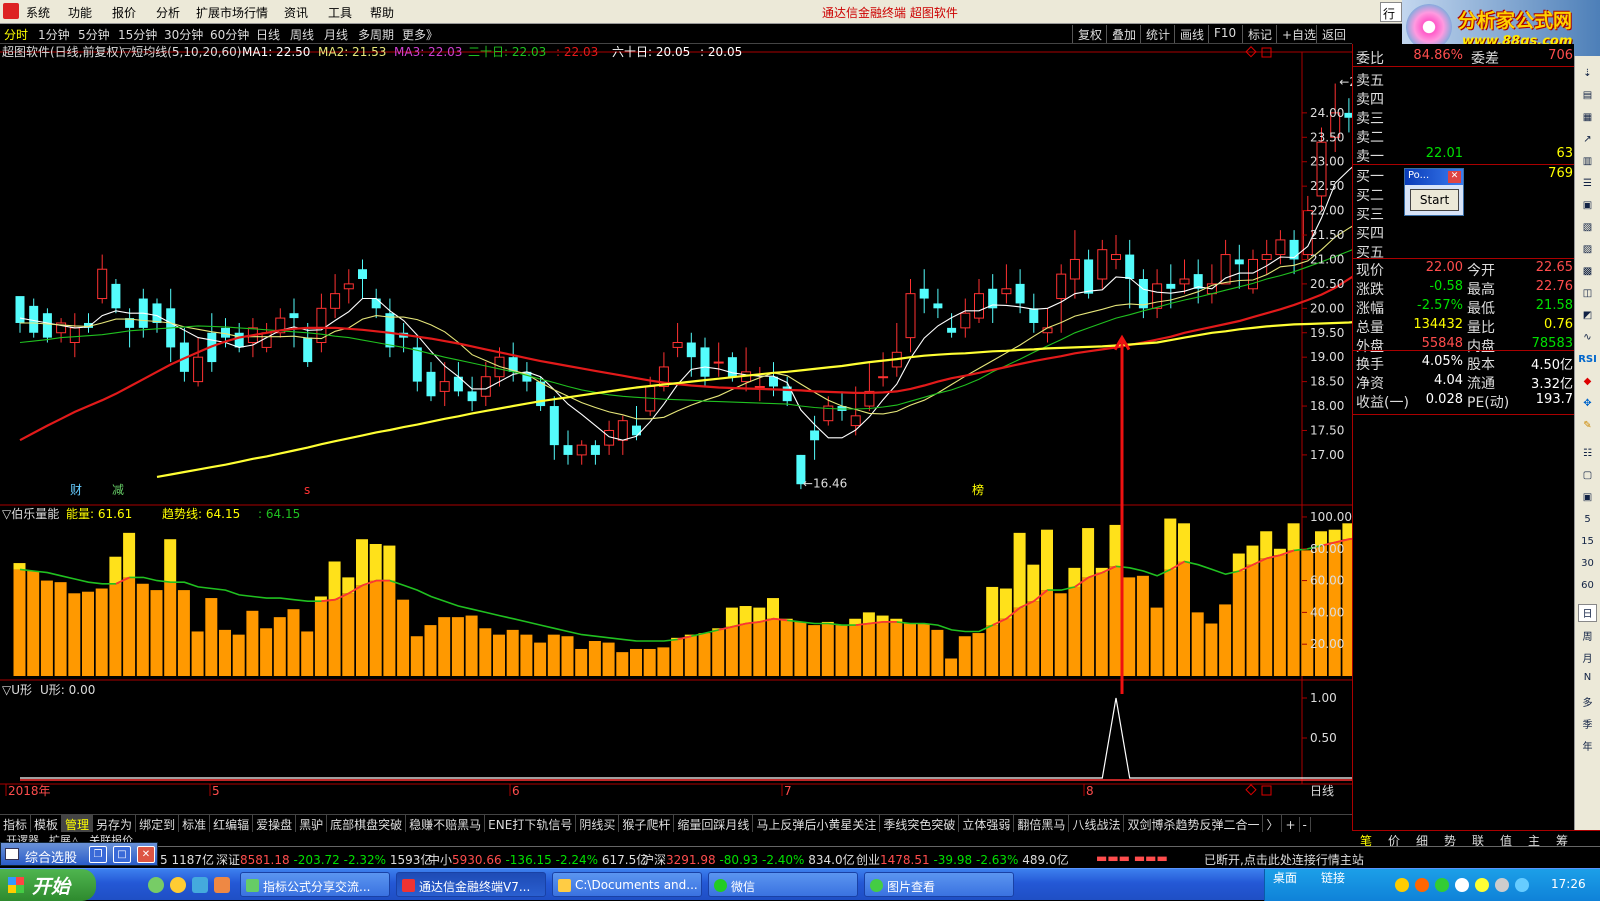 The height and width of the screenshot is (901, 1600). I want to click on rtool-rsi-button: RSI, so click(1587, 363).